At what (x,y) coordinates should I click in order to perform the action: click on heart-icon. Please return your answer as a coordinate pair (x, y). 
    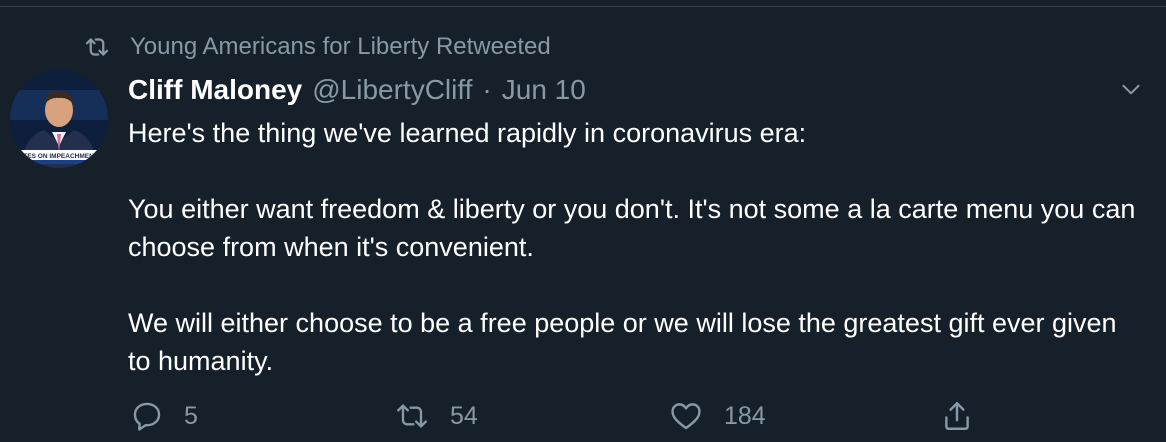
    Looking at the image, I should click on (686, 416).